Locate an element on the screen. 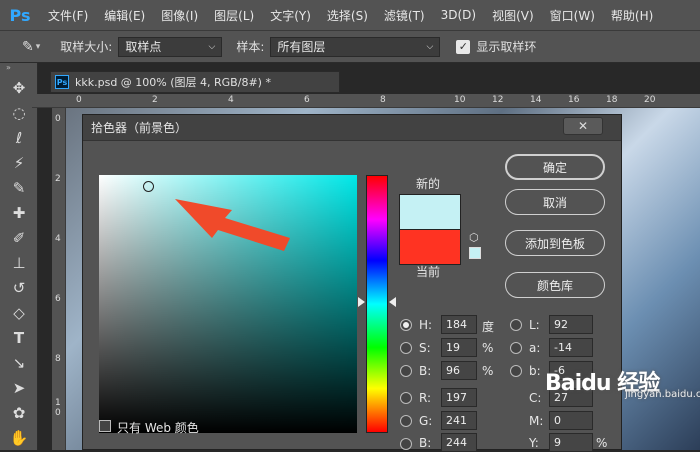  web-colors-only-checkbox is located at coordinates (105, 426).